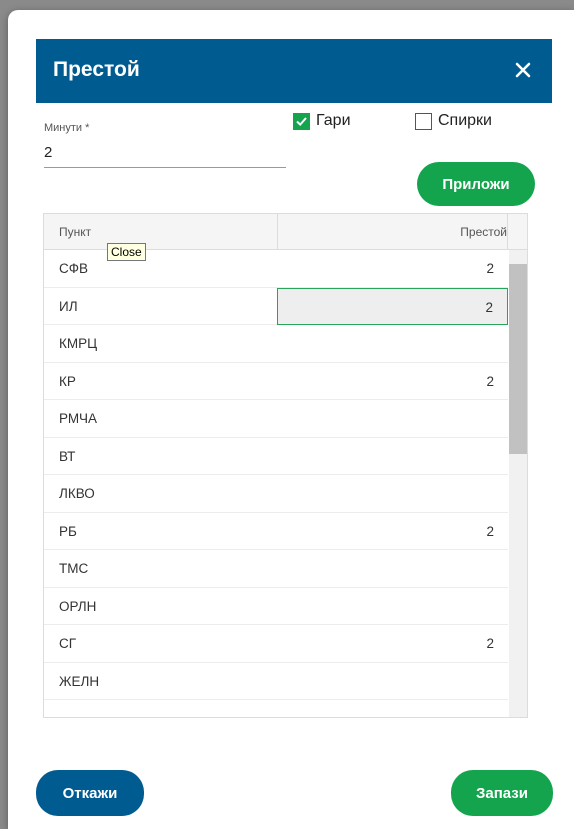 This screenshot has width=574, height=829. Describe the element at coordinates (79, 681) in the screenshot. I see `cell-point: ЖЕЛН` at that location.